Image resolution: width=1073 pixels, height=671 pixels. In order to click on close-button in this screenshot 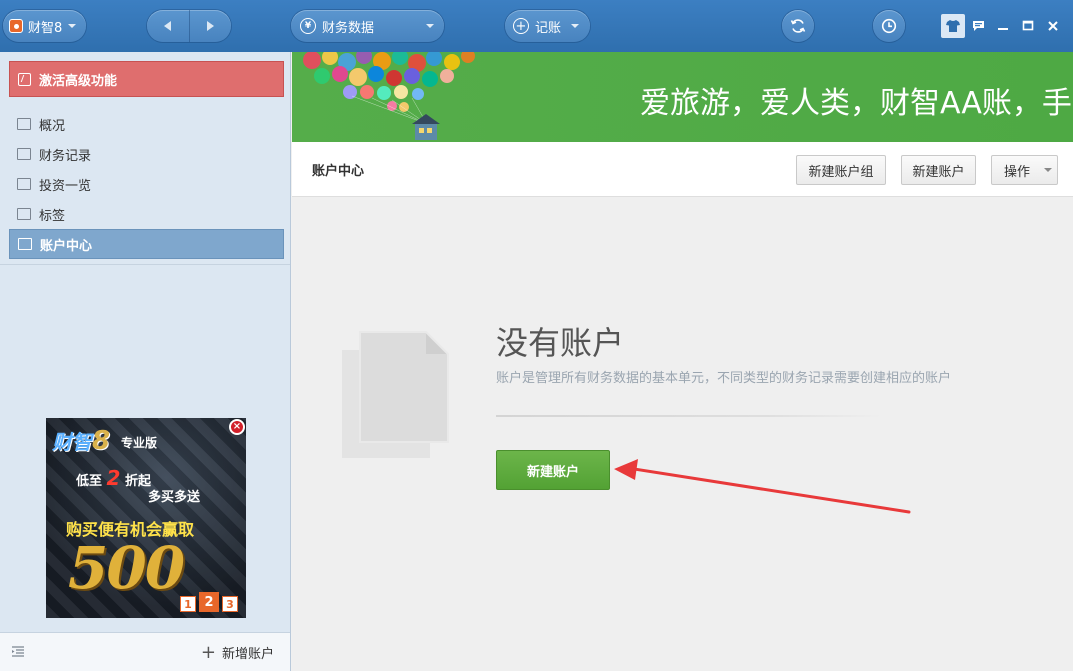, I will do `click(1053, 26)`.